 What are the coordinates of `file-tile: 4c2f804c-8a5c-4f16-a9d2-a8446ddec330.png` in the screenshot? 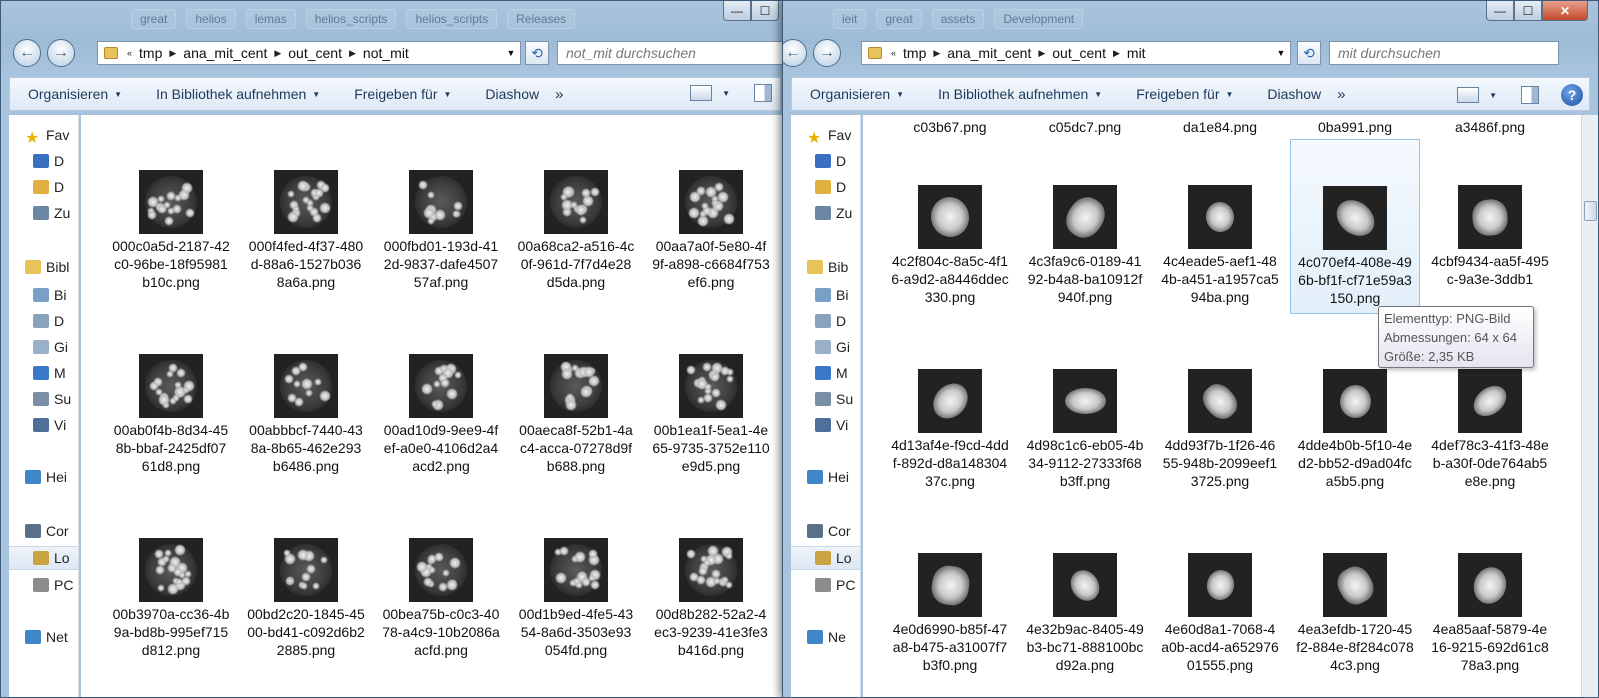 It's located at (950, 222).